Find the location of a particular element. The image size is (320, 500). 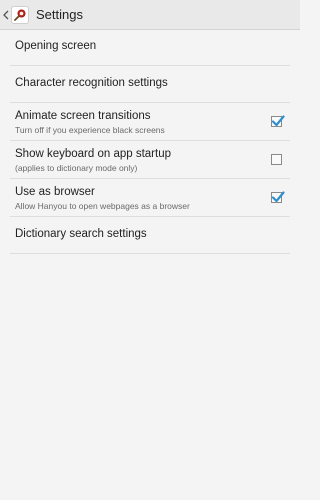

setting-label: Character recognition settings is located at coordinates (91, 83).